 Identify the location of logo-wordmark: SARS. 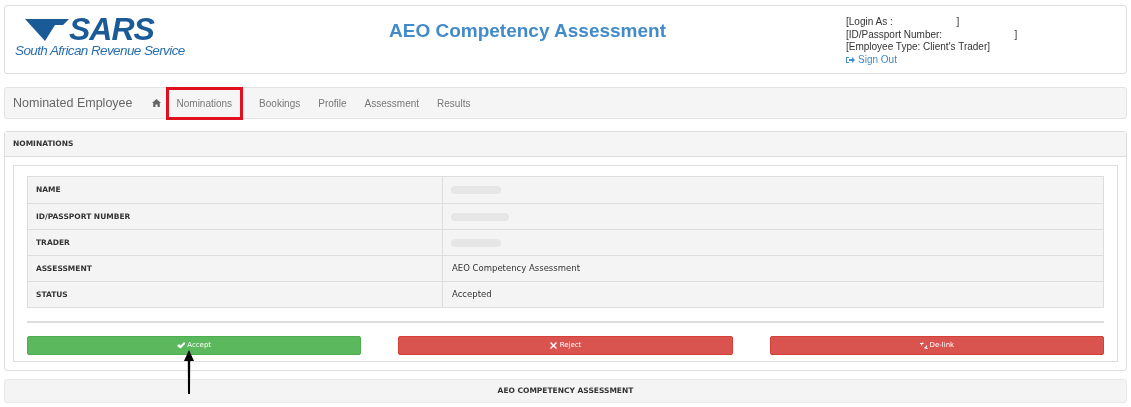
(111, 29).